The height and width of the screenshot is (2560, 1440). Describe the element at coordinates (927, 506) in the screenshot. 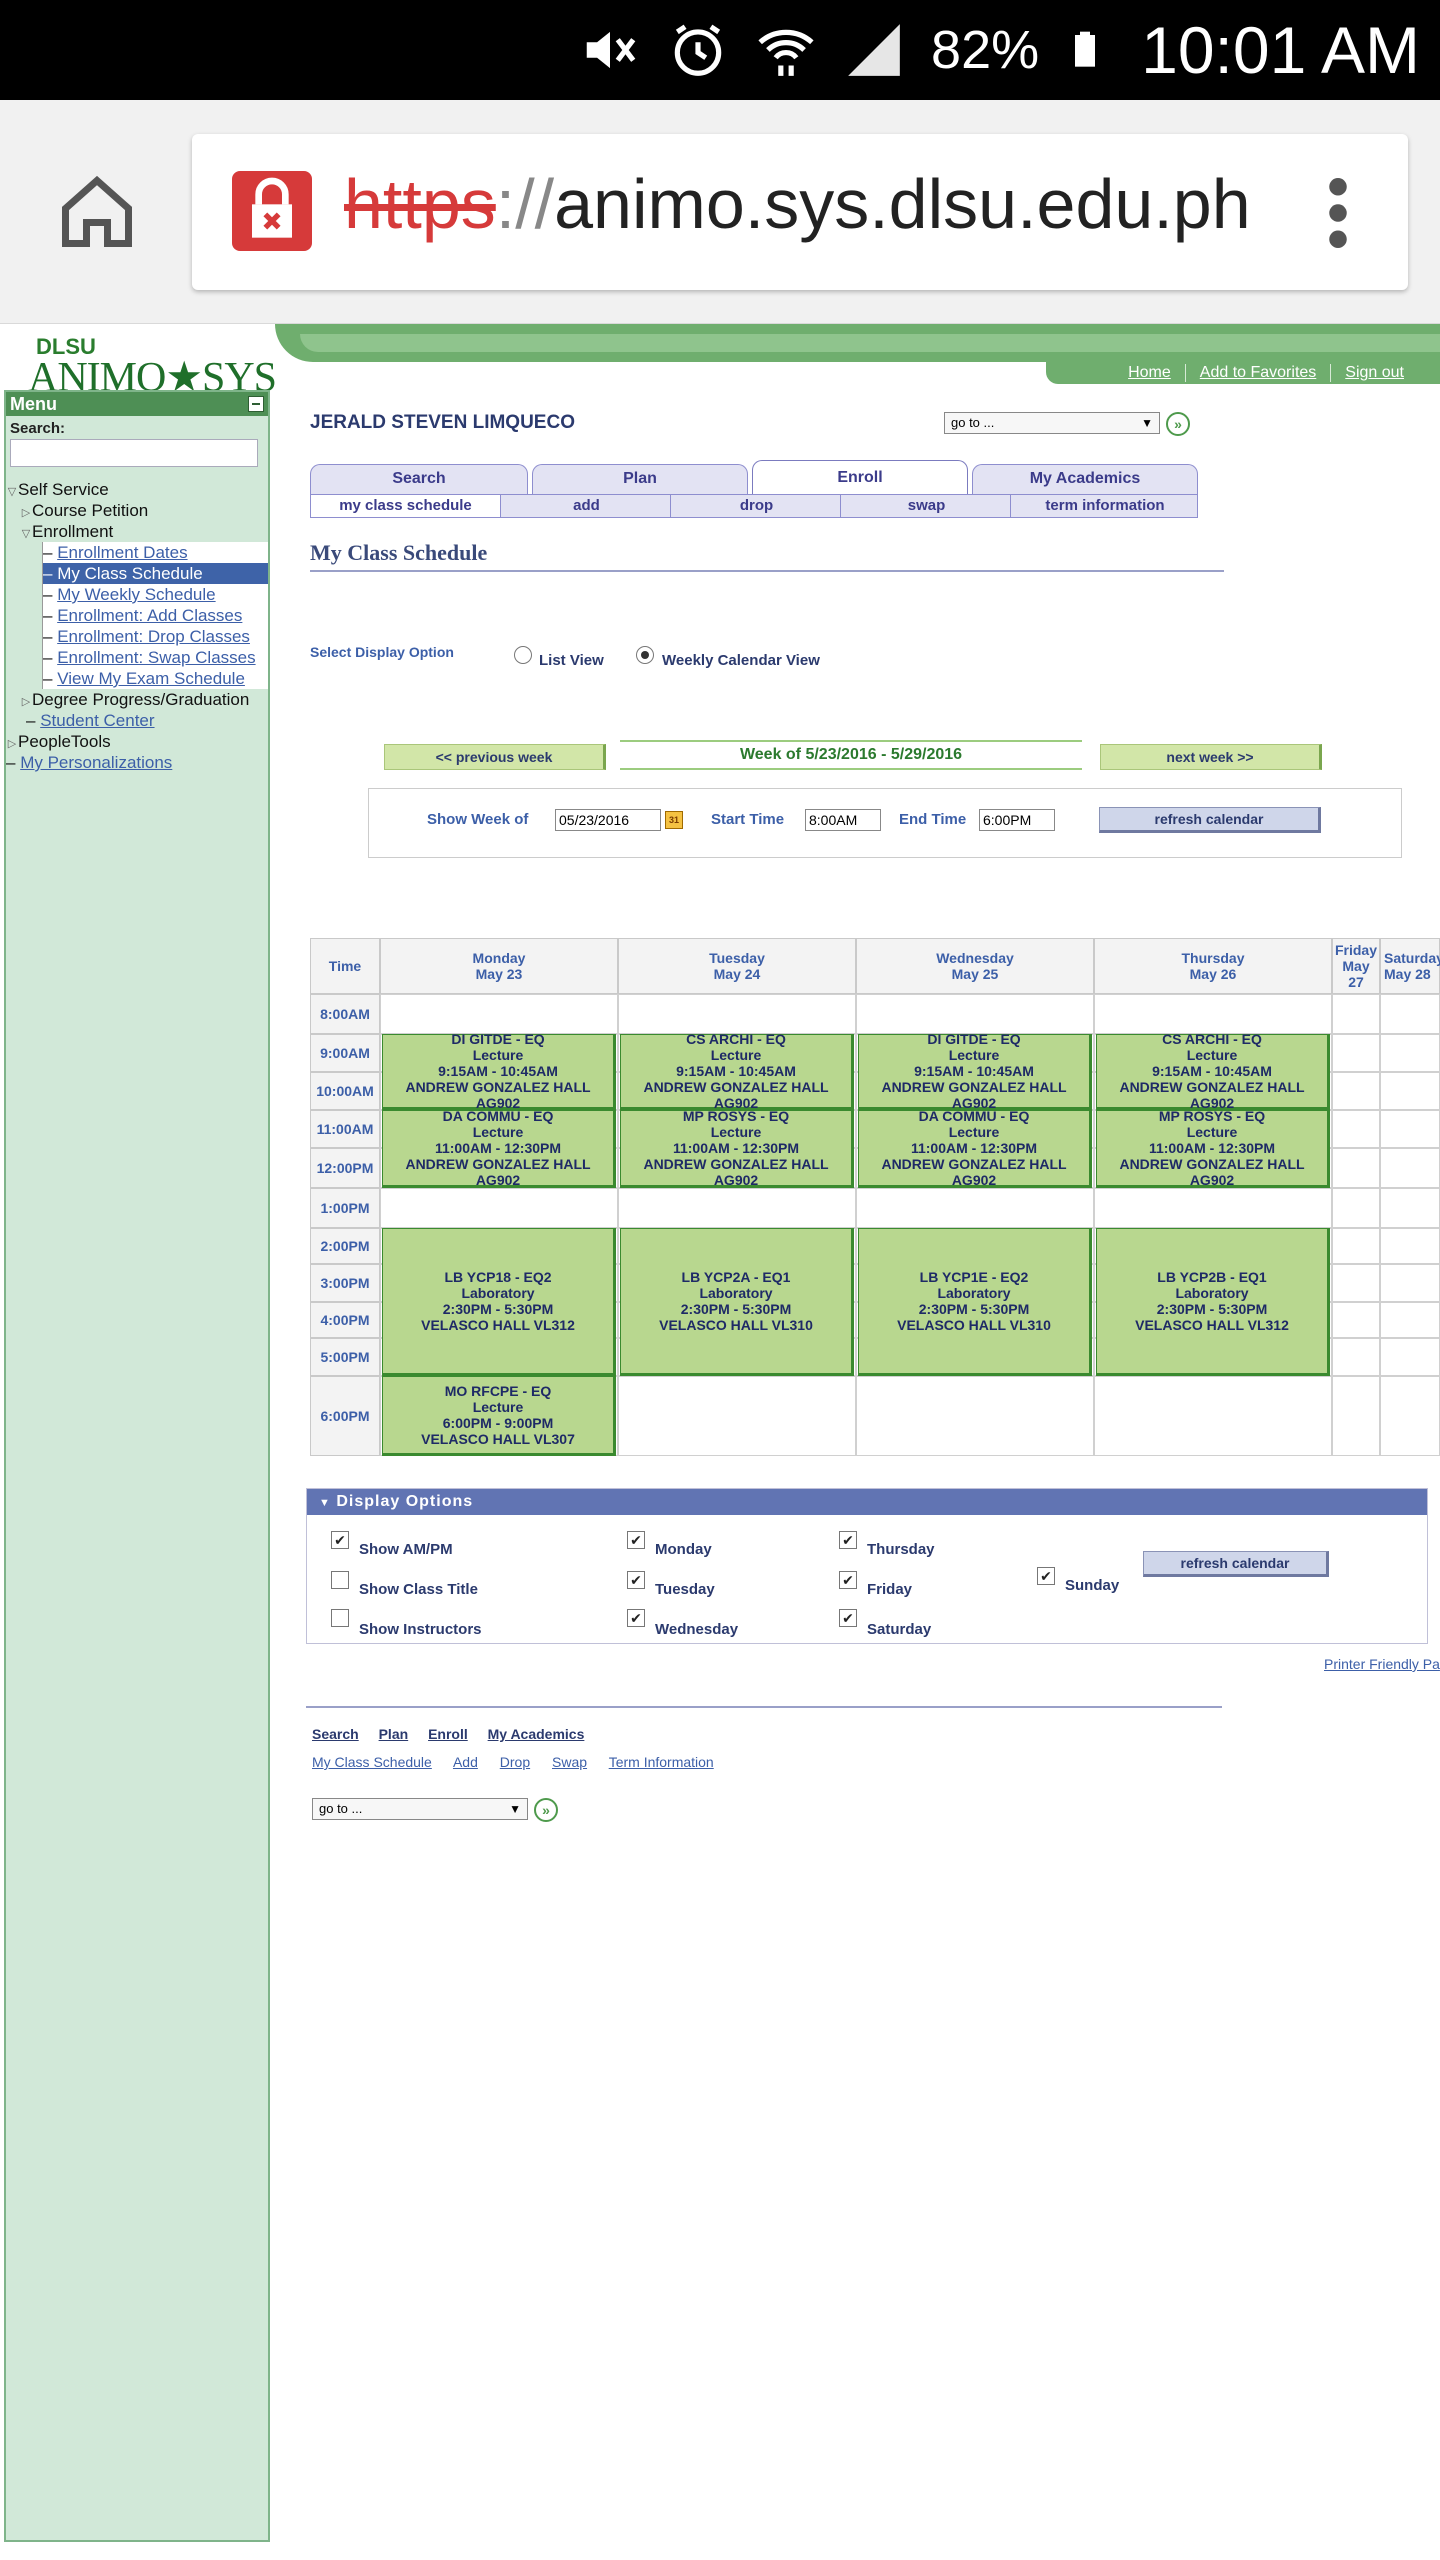

I see `subtab-swap: swap` at that location.